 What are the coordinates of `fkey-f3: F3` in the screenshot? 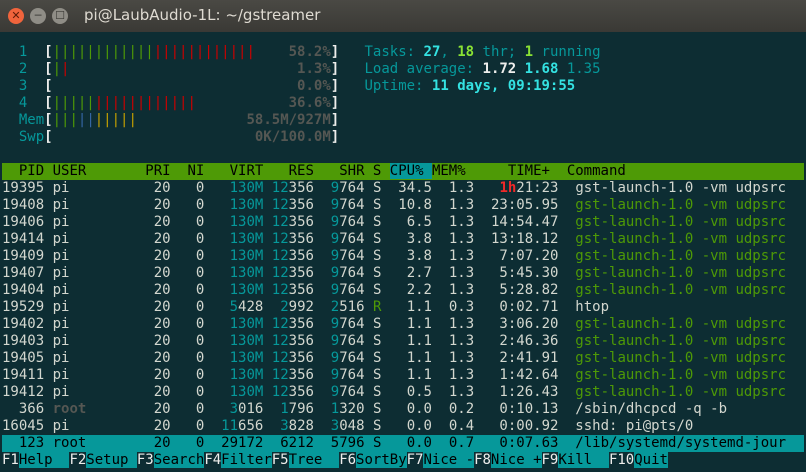 It's located at (145, 460).